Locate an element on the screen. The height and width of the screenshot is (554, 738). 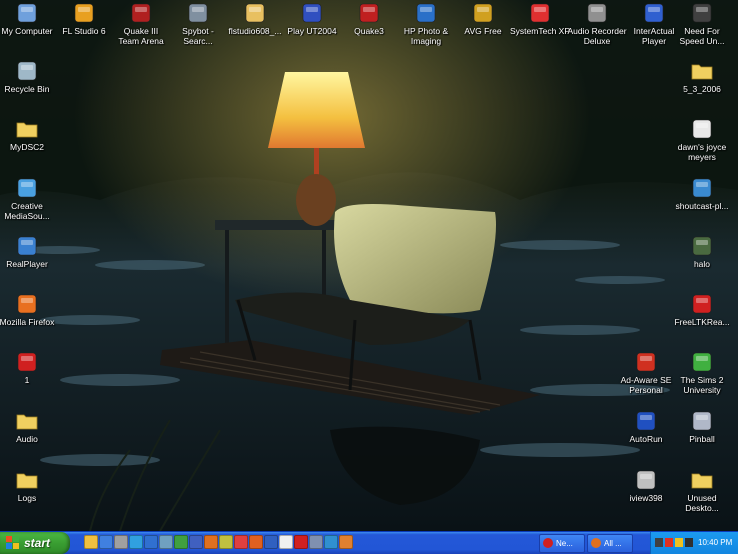
desktop-shortcut-label: AutoRun is located at coordinates (646, 439).